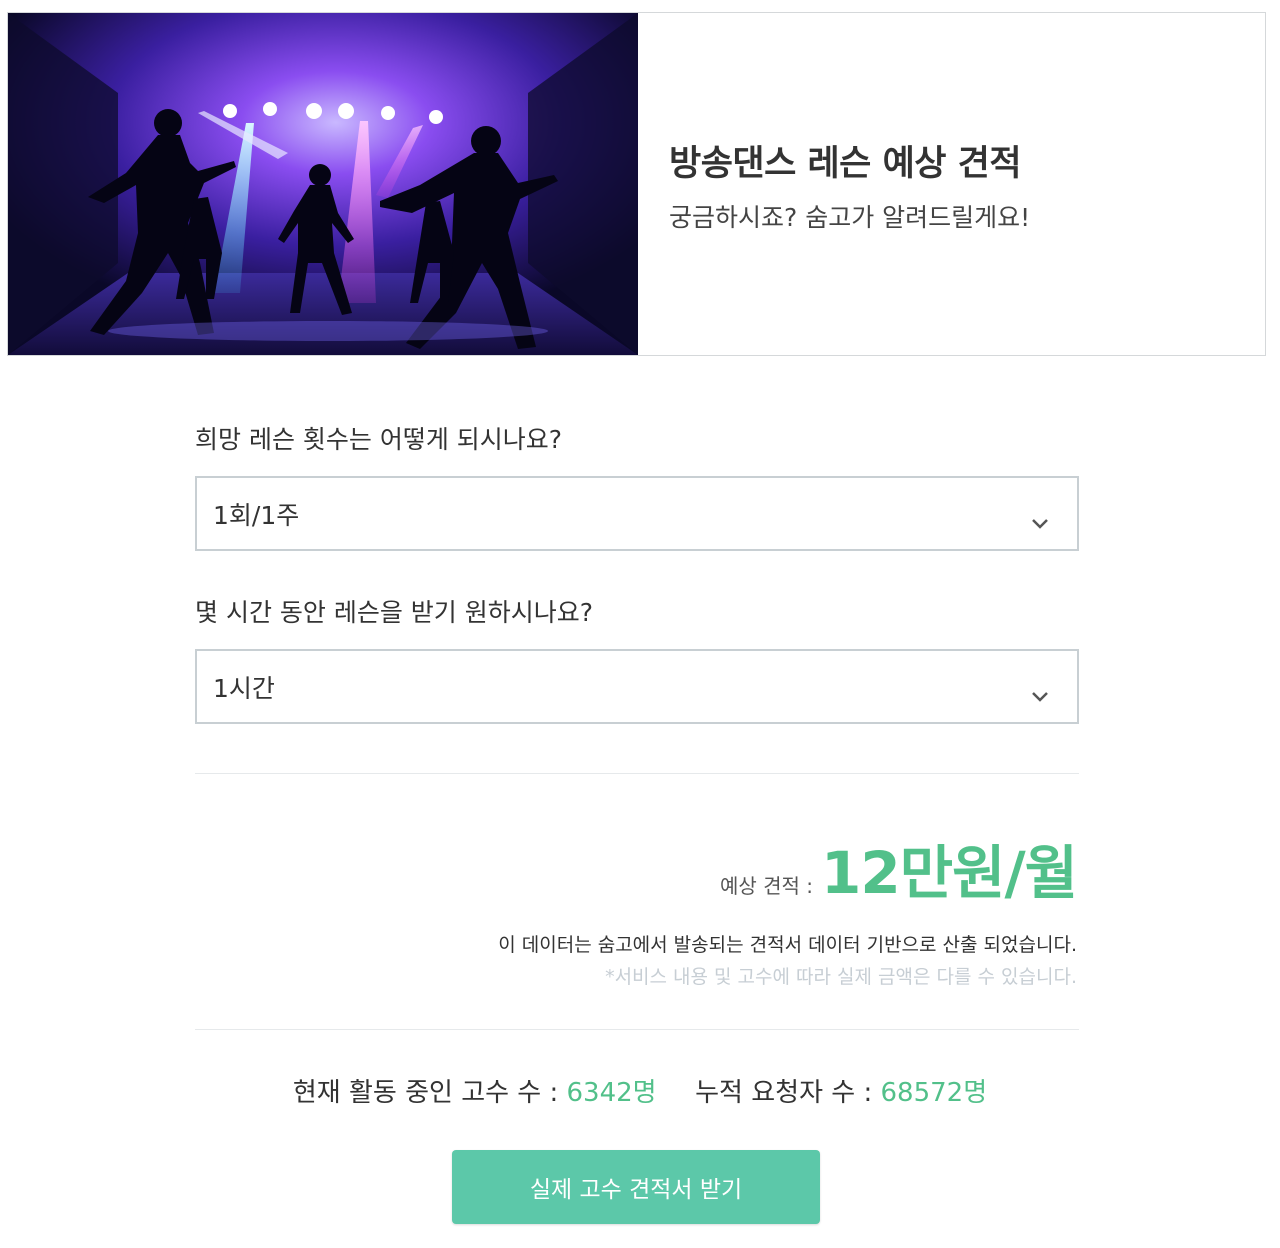 Image resolution: width=1280 pixels, height=1248 pixels. I want to click on dance-stage-image, so click(323, 184).